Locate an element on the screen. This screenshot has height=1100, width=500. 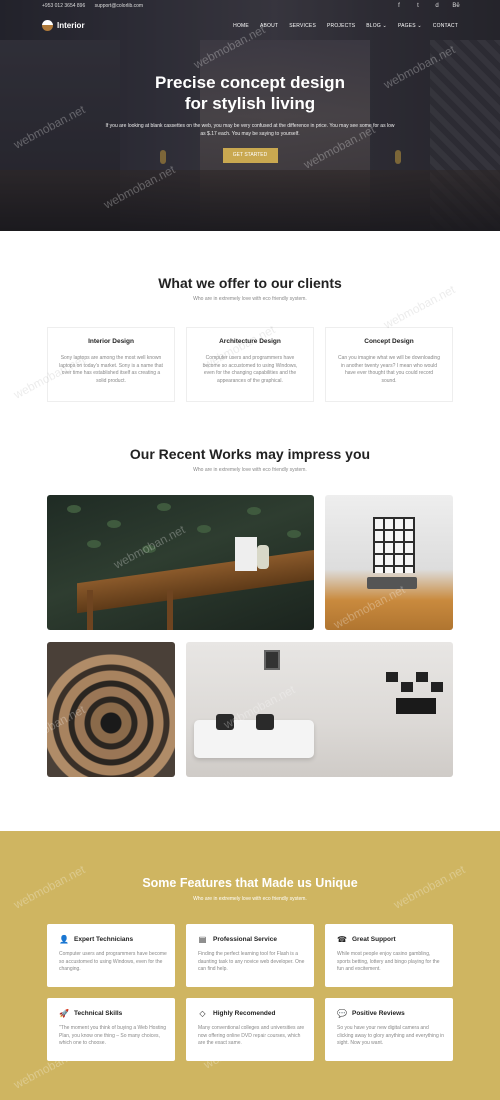
nav-item-home: HOME is located at coordinates (241, 26).